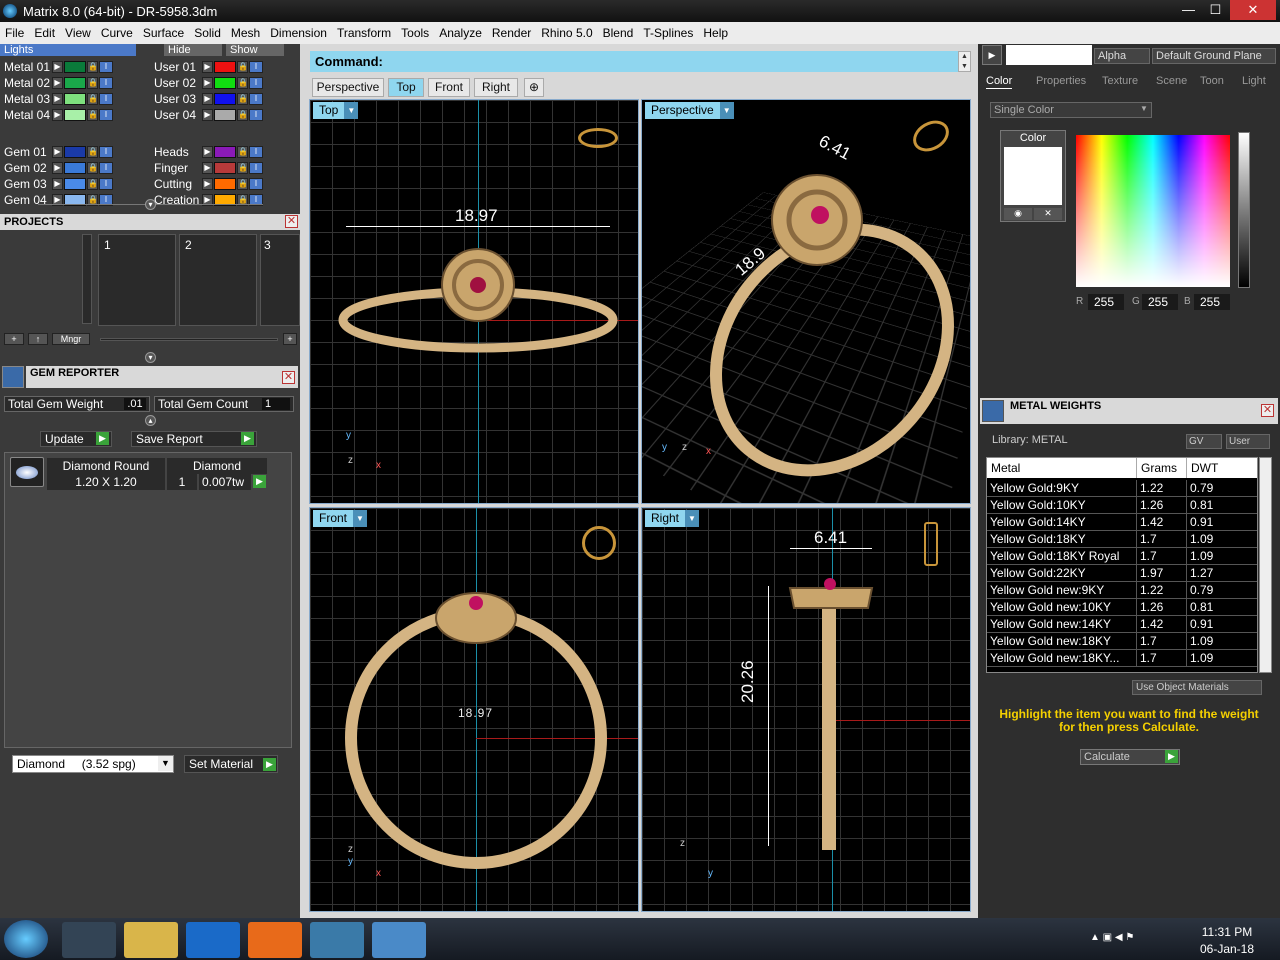 The height and width of the screenshot is (960, 1280). Describe the element at coordinates (511, 33) in the screenshot. I see `menu-item-render: Render` at that location.